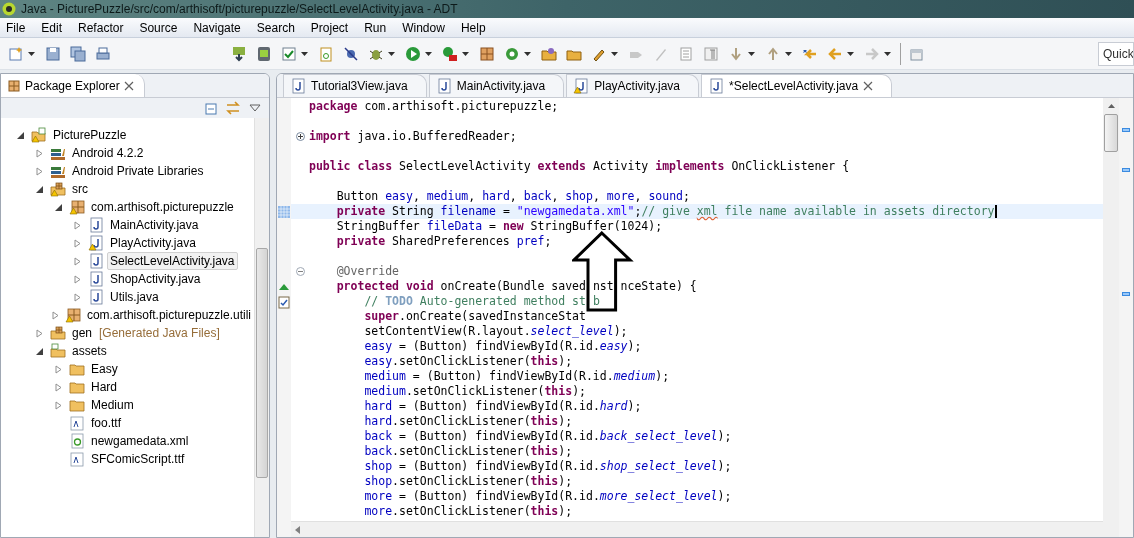  I want to click on view-menu-icon, so click(255, 108).